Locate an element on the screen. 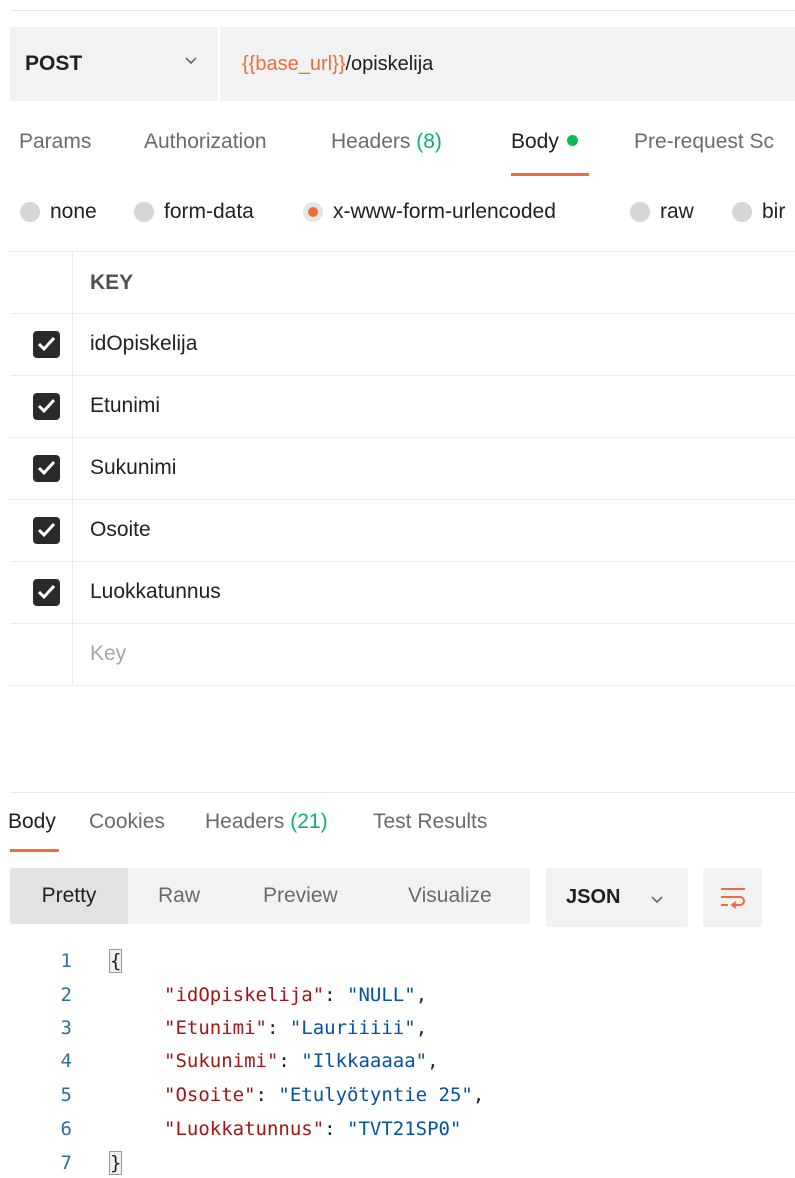 The width and height of the screenshot is (795, 1178). request-bar: POST {{base_url}}/opiskelija is located at coordinates (402, 64).